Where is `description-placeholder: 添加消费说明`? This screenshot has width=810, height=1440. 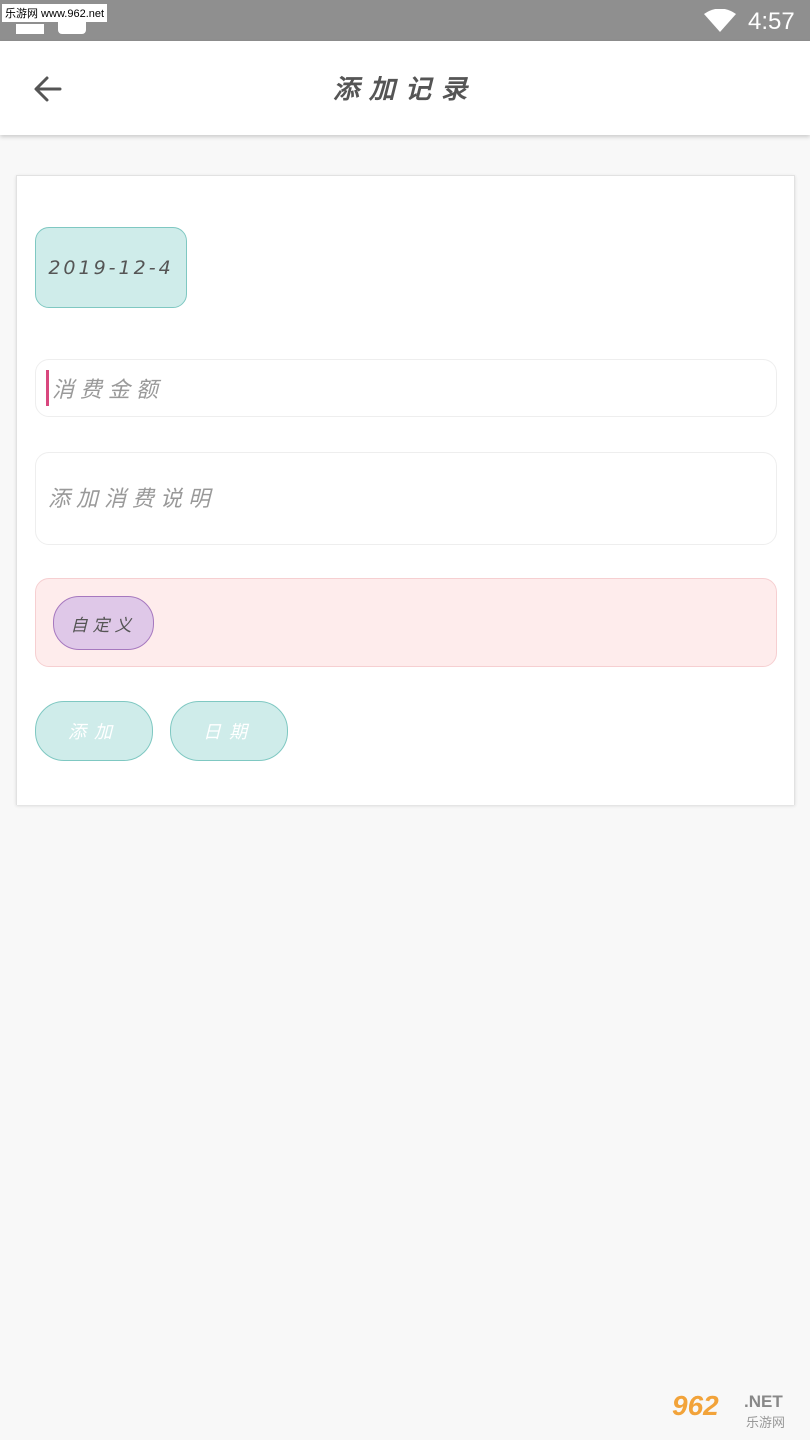
description-placeholder: 添加消费说明 is located at coordinates (132, 499).